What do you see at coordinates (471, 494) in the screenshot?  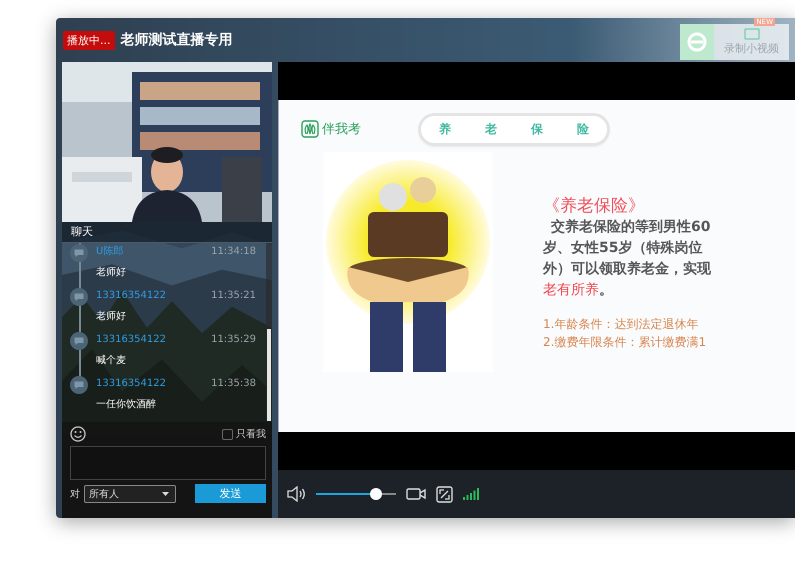 I see `signal-icon` at bounding box center [471, 494].